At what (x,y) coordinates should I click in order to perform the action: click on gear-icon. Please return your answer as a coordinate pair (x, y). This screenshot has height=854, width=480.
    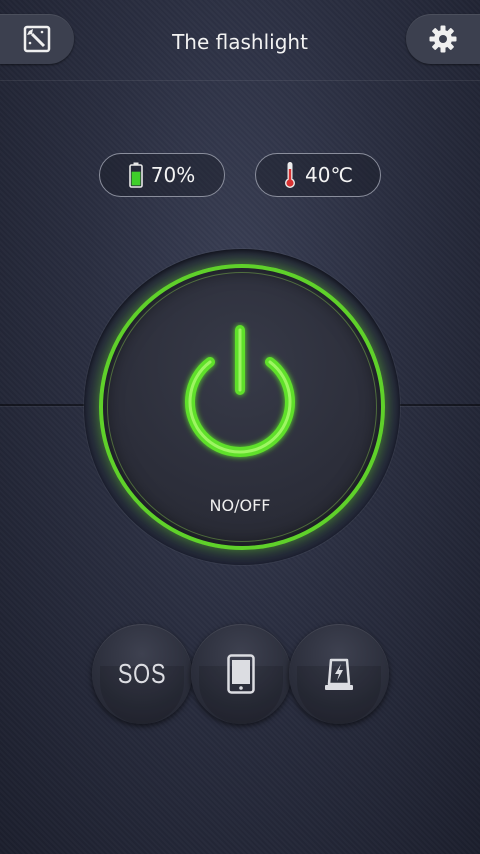
    Looking at the image, I should click on (443, 39).